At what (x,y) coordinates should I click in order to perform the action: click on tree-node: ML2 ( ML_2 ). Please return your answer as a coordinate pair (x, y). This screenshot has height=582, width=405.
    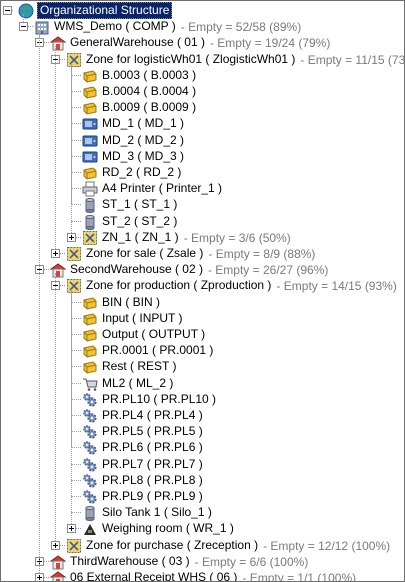
    Looking at the image, I should click on (128, 383).